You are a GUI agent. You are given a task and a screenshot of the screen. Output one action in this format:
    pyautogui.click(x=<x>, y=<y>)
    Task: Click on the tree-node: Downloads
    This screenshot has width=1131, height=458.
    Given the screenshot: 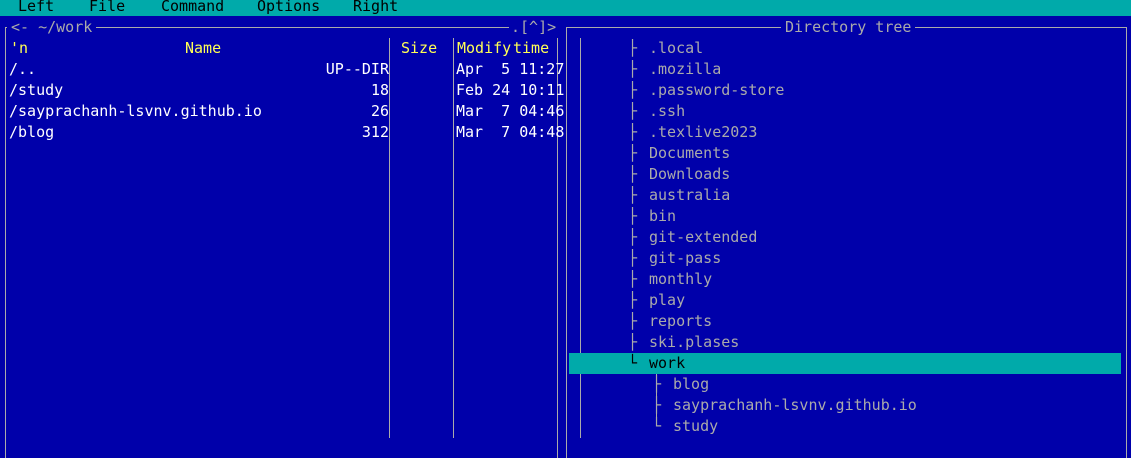 What is the action you would take?
    pyautogui.click(x=689, y=174)
    